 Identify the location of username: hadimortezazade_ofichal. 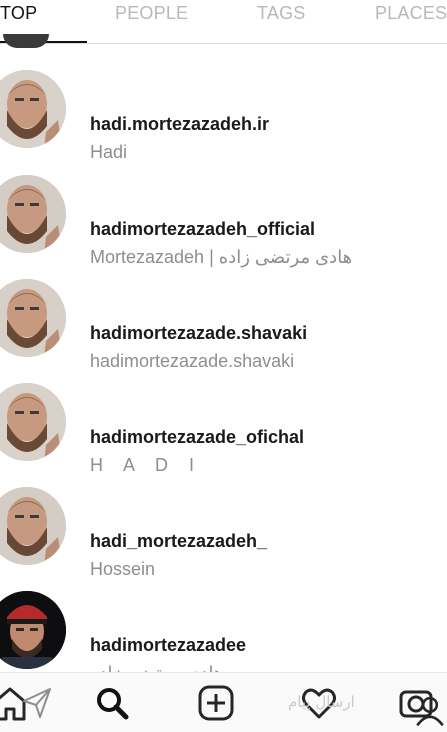
(197, 437).